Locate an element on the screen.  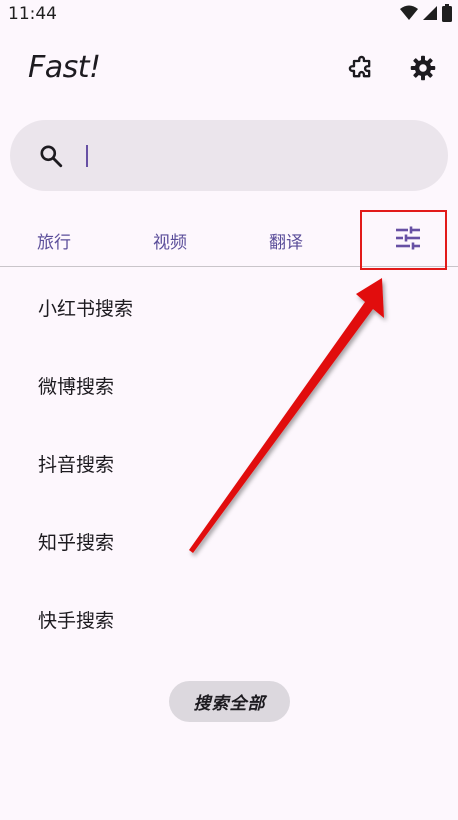
status-bar: 11:44 is located at coordinates (229, 14).